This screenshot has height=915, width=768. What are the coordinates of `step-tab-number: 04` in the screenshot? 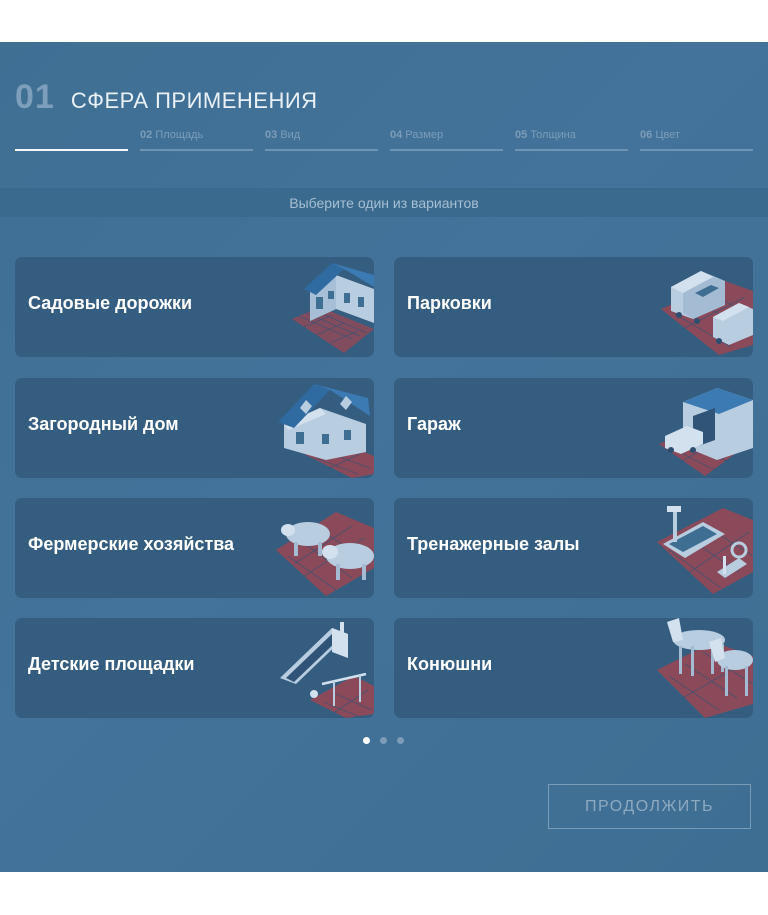 It's located at (396, 135).